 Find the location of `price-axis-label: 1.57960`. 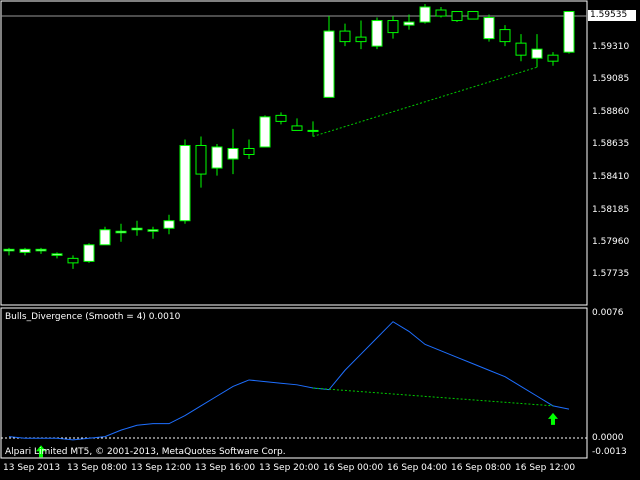

price-axis-label: 1.57960 is located at coordinates (611, 242).